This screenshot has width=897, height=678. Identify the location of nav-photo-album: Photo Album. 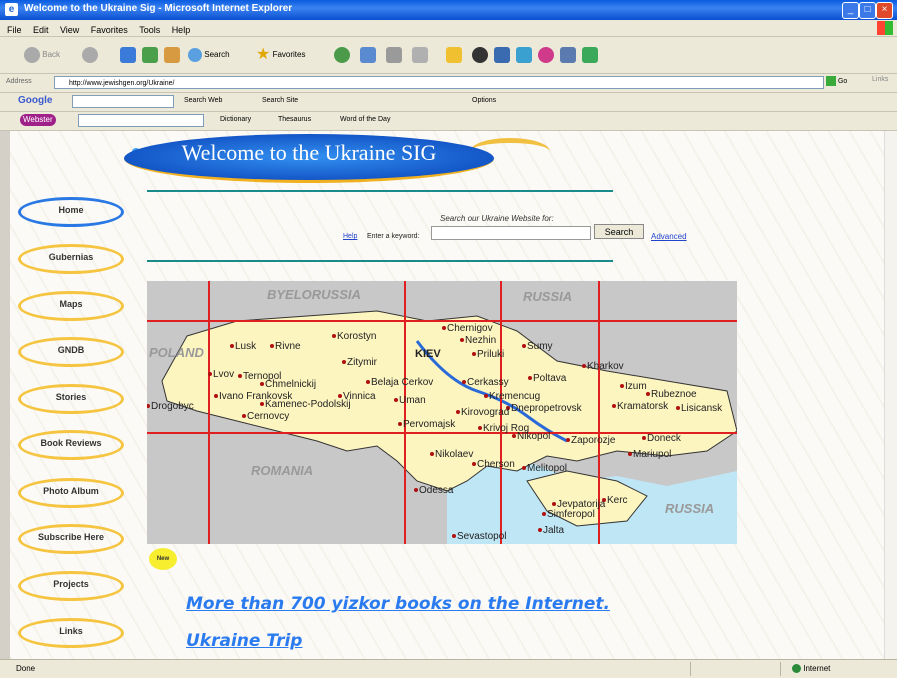
(73, 495).